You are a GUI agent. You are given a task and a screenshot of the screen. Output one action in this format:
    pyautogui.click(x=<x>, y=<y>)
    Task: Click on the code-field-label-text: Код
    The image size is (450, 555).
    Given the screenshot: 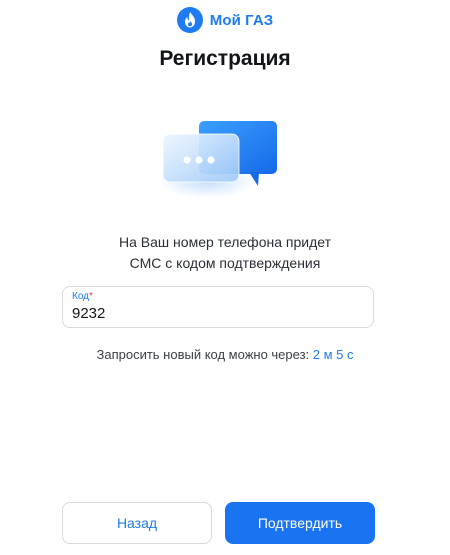 What is the action you would take?
    pyautogui.click(x=81, y=296)
    